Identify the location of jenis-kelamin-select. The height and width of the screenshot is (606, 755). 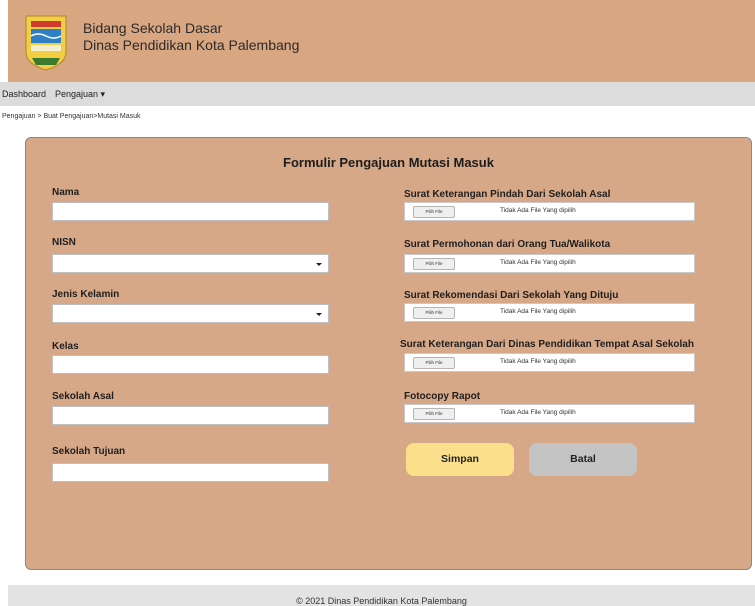
(190, 313).